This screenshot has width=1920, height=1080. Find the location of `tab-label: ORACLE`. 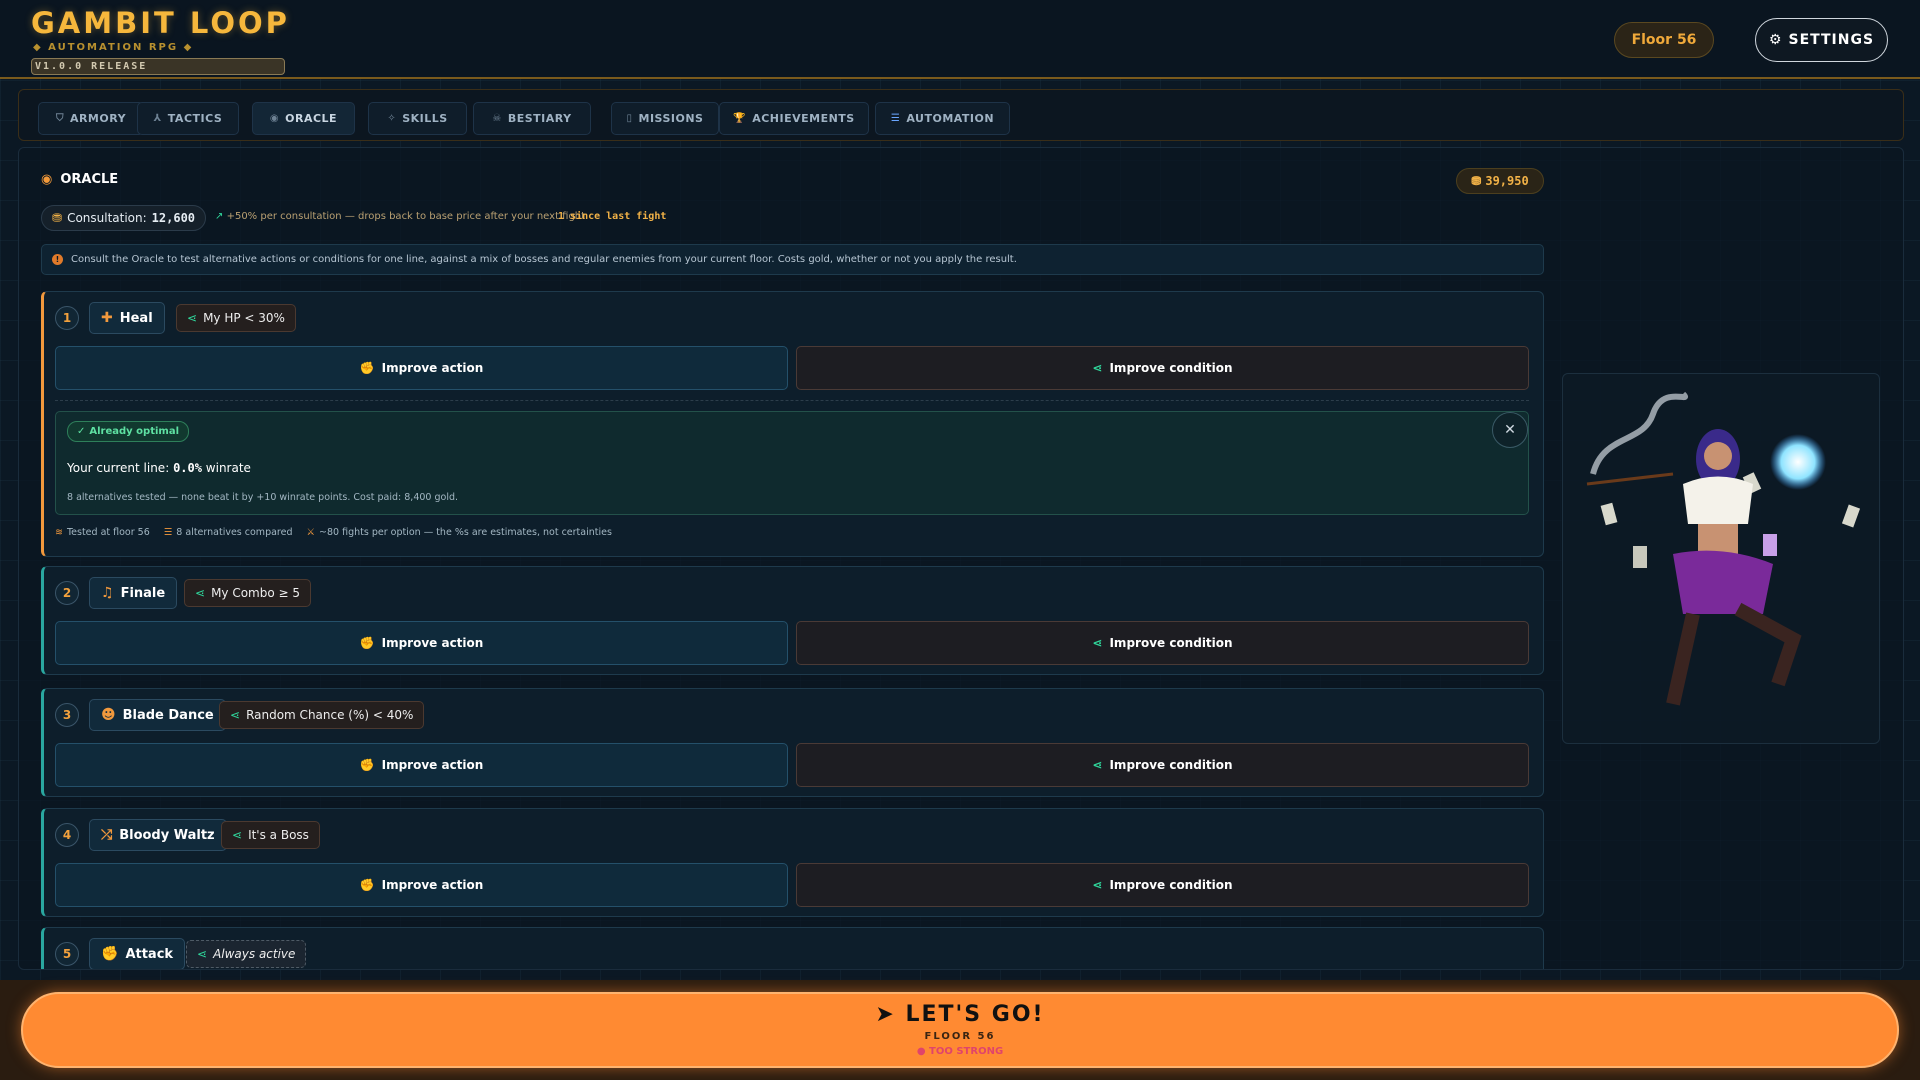

tab-label: ORACLE is located at coordinates (311, 118).